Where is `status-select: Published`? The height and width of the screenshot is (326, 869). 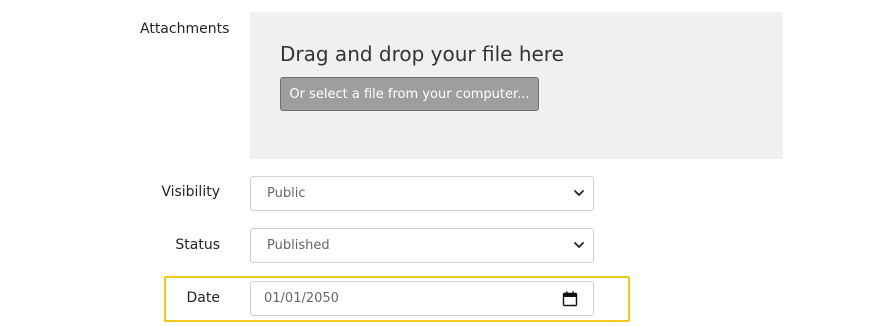
status-select: Published is located at coordinates (422, 245).